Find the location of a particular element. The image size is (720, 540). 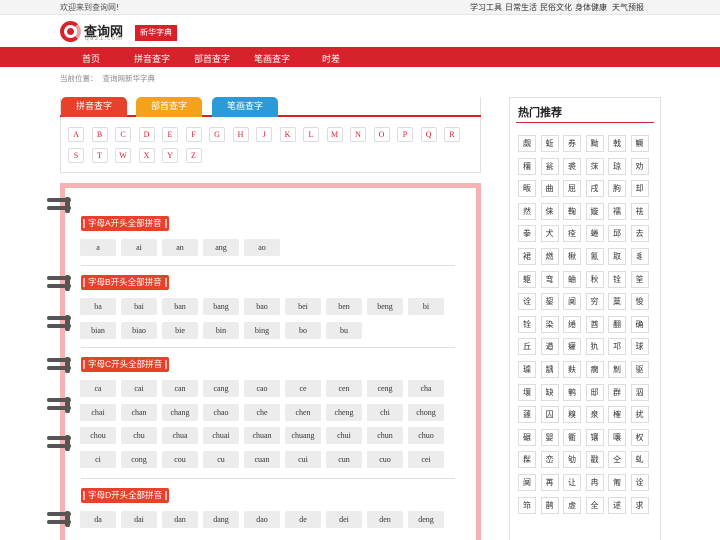

hot-char: 曲 is located at coordinates (549, 189).